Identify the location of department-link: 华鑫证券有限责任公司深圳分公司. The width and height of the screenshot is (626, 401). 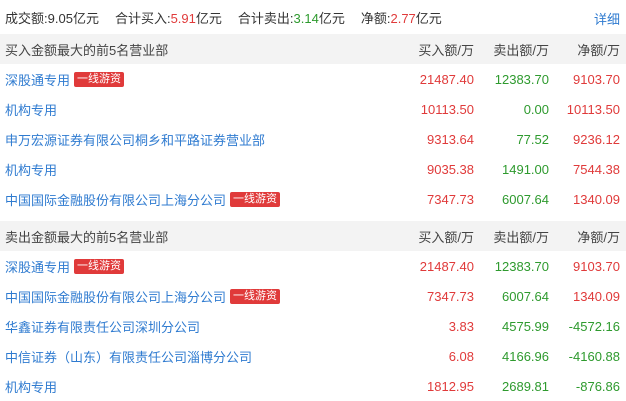
(102, 326).